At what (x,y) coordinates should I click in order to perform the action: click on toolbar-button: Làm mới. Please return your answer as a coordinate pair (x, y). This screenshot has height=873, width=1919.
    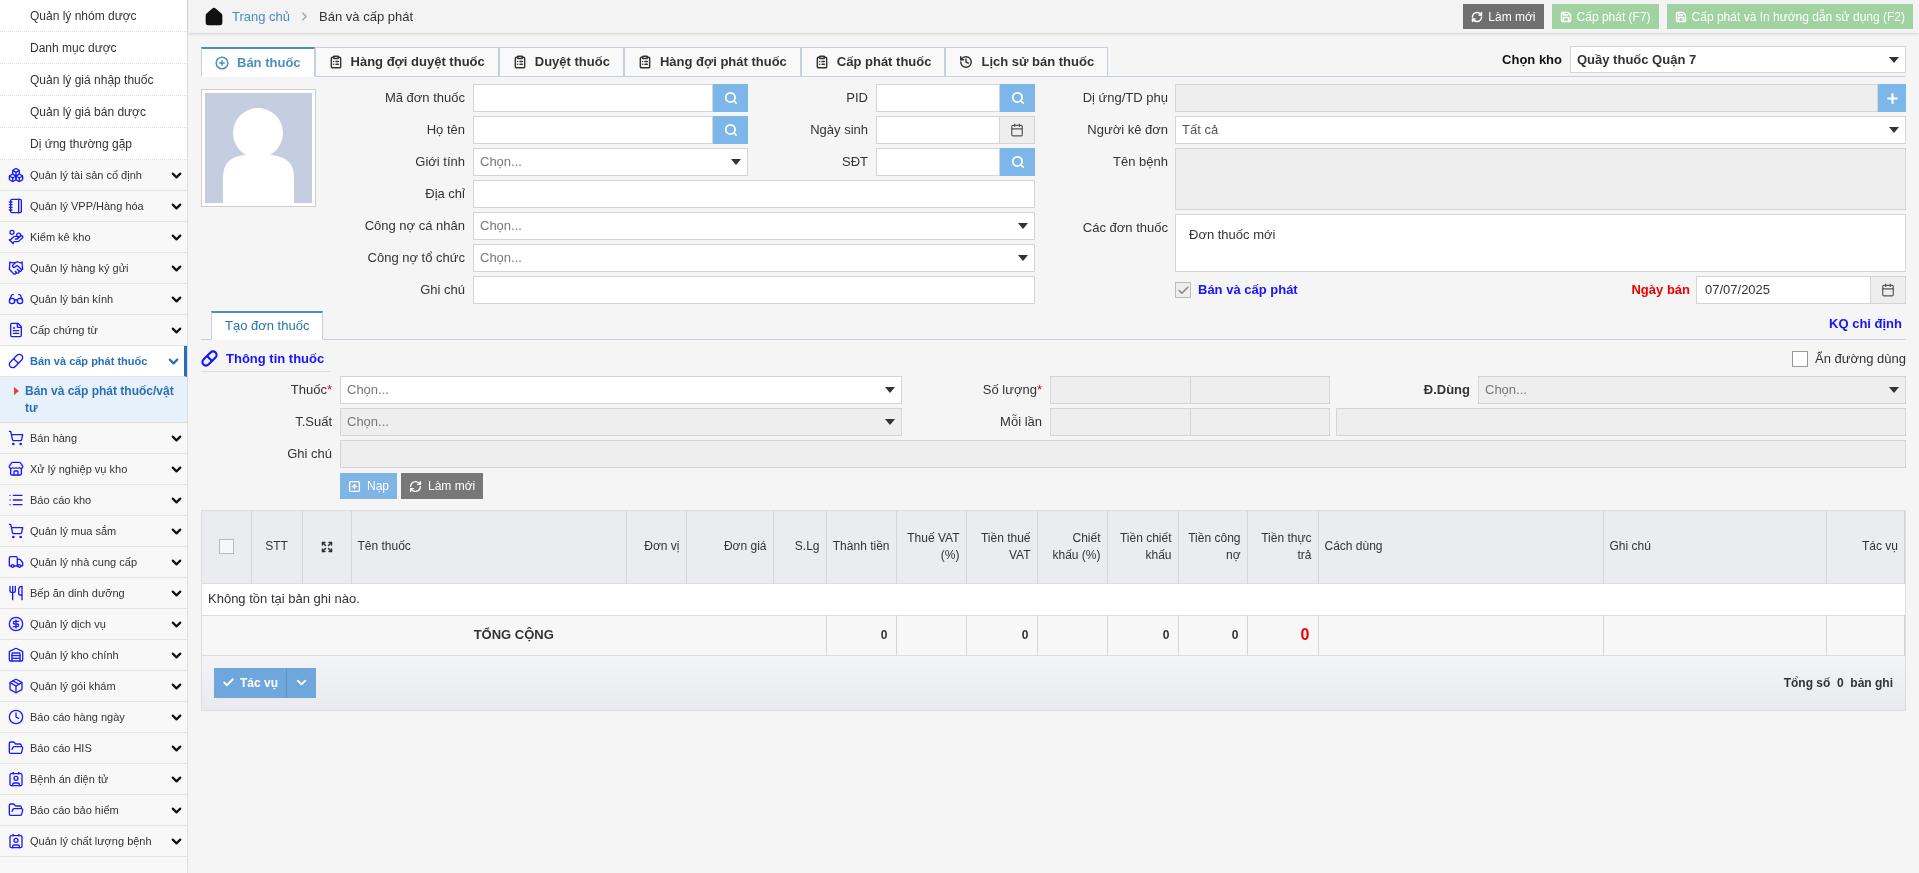
    Looking at the image, I should click on (1503, 16).